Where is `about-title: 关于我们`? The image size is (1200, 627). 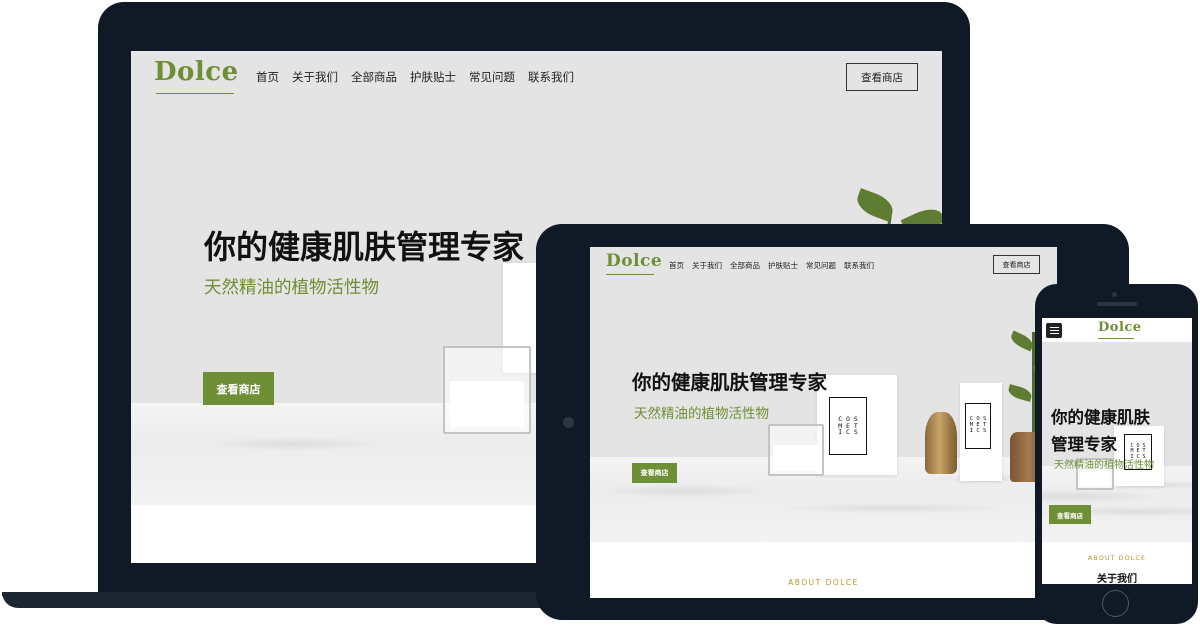 about-title: 关于我们 is located at coordinates (1117, 579).